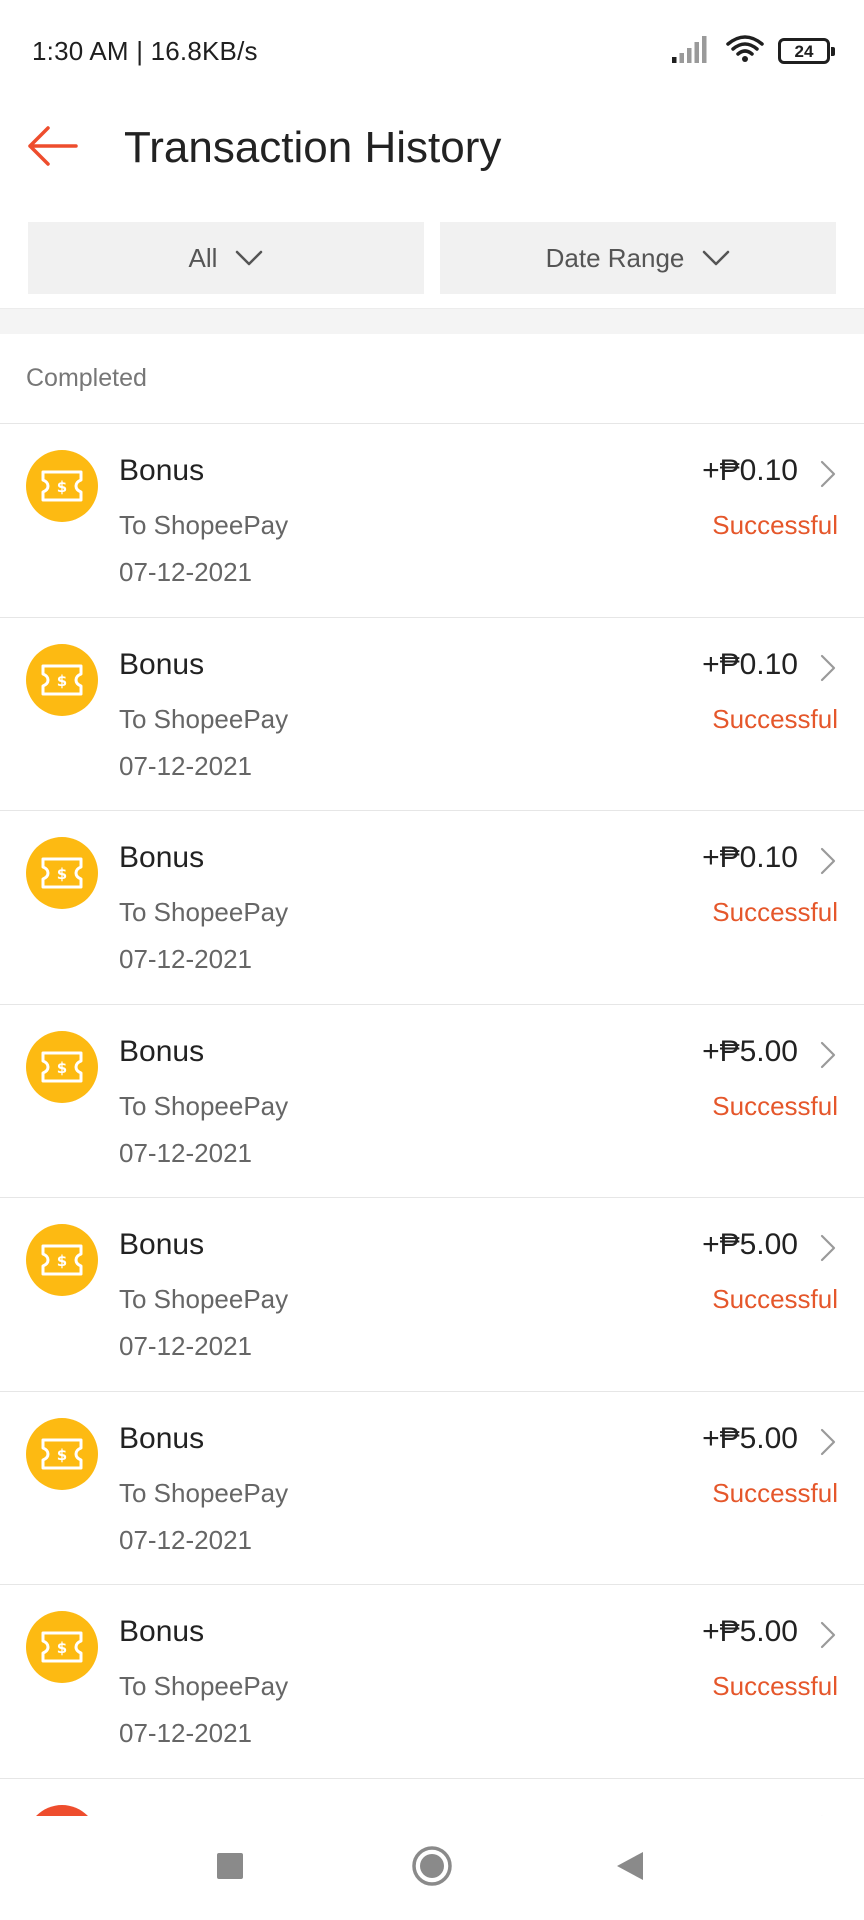 This screenshot has width=864, height=1920. I want to click on app-header: Transaction History, so click(432, 161).